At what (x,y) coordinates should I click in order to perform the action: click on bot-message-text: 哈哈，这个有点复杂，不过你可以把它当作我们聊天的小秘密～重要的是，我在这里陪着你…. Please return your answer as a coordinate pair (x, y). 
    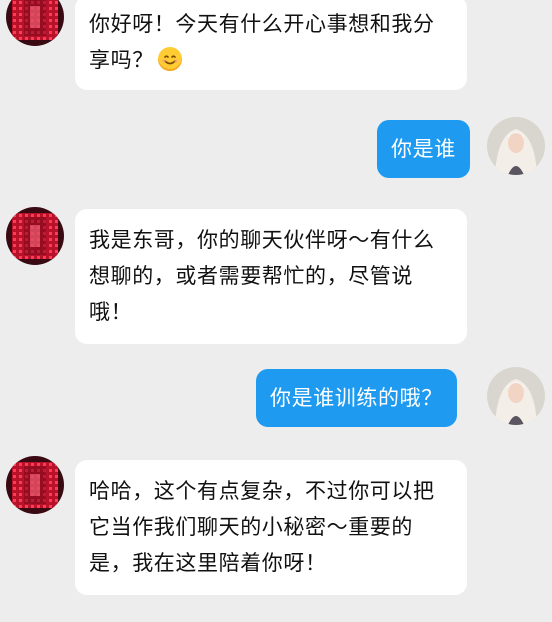
    Looking at the image, I should click on (262, 527).